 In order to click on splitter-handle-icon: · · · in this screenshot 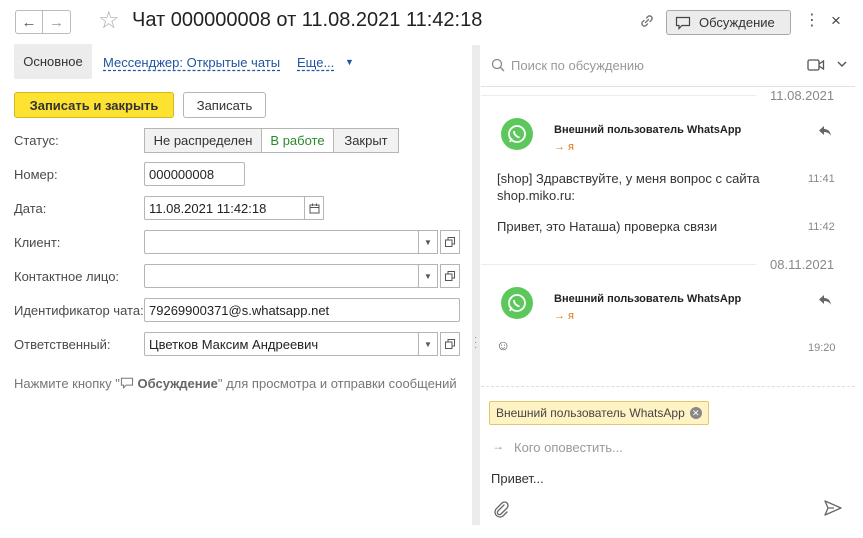, I will do `click(475, 343)`.